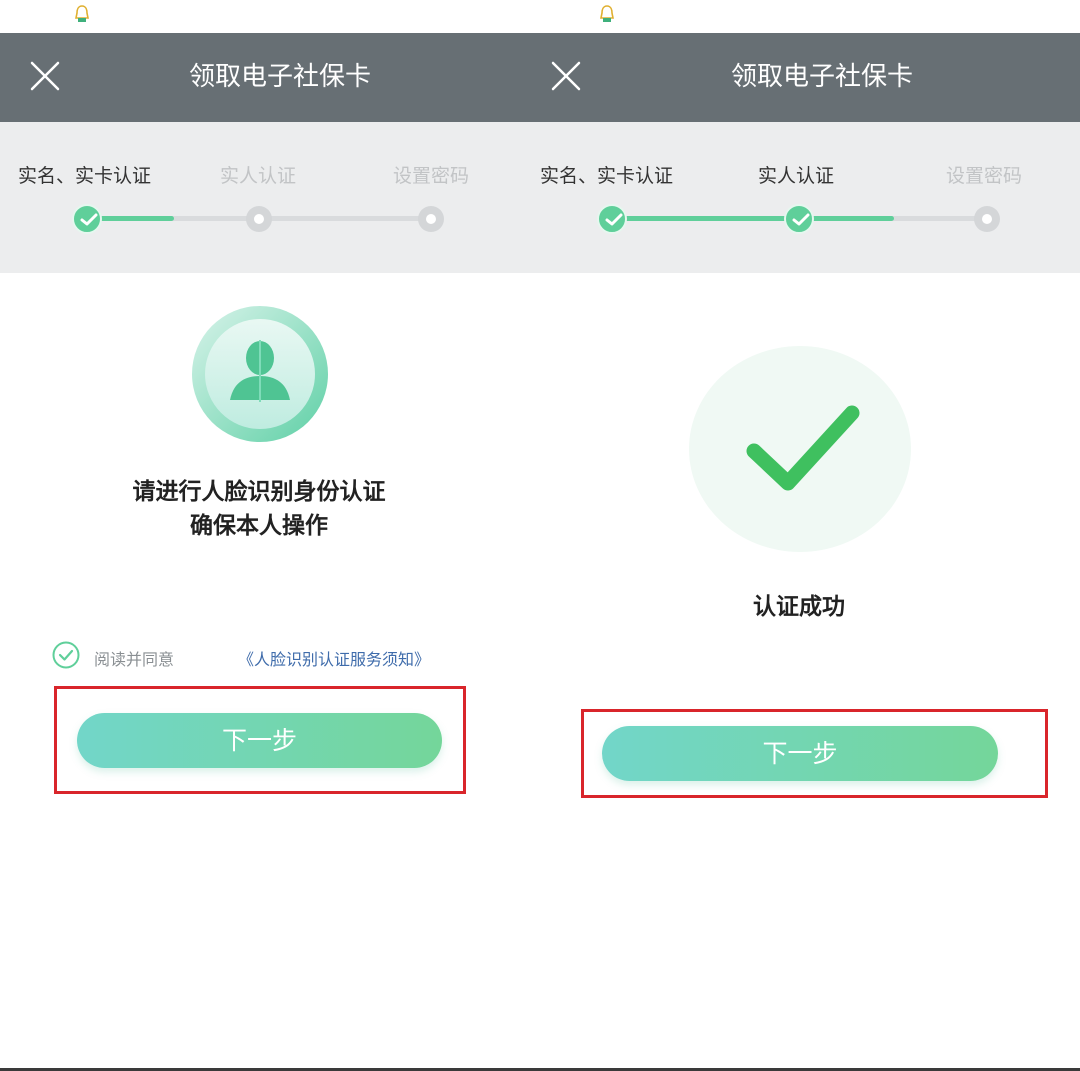  What do you see at coordinates (800, 449) in the screenshot?
I see `checkmark-icon` at bounding box center [800, 449].